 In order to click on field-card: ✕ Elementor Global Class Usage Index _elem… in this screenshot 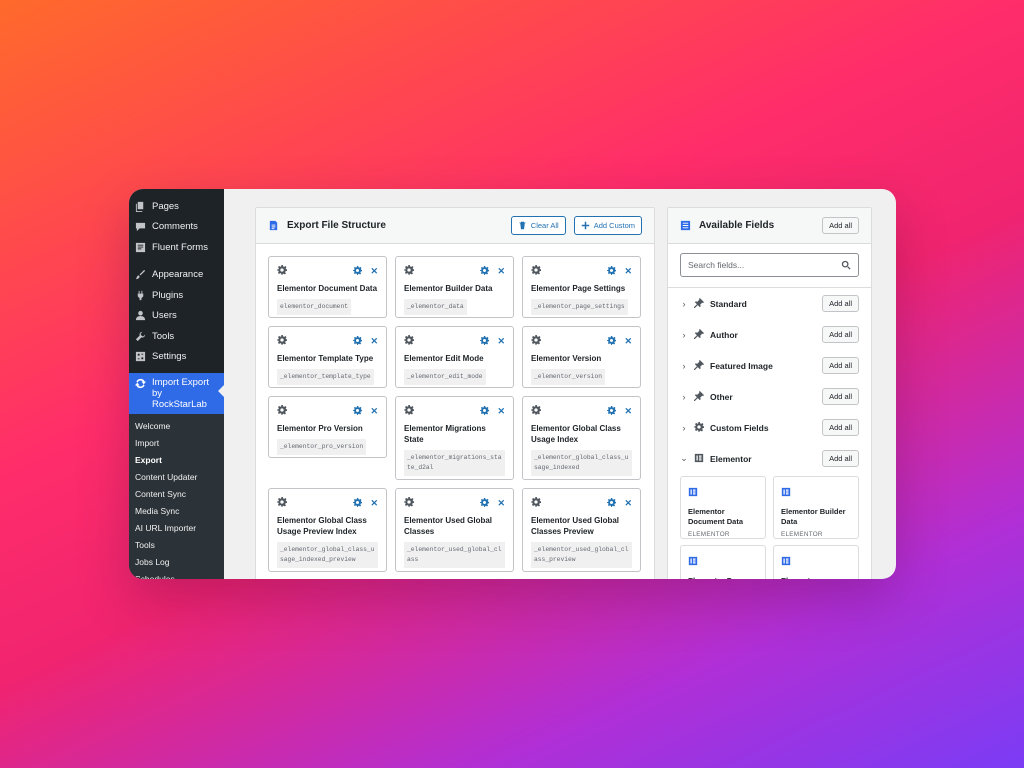, I will do `click(581, 438)`.